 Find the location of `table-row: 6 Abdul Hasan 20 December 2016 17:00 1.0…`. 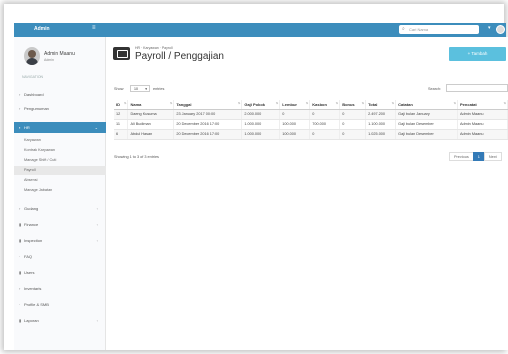

table-row: 6 Abdul Hasan 20 December 2016 17:00 1.0… is located at coordinates (311, 134).